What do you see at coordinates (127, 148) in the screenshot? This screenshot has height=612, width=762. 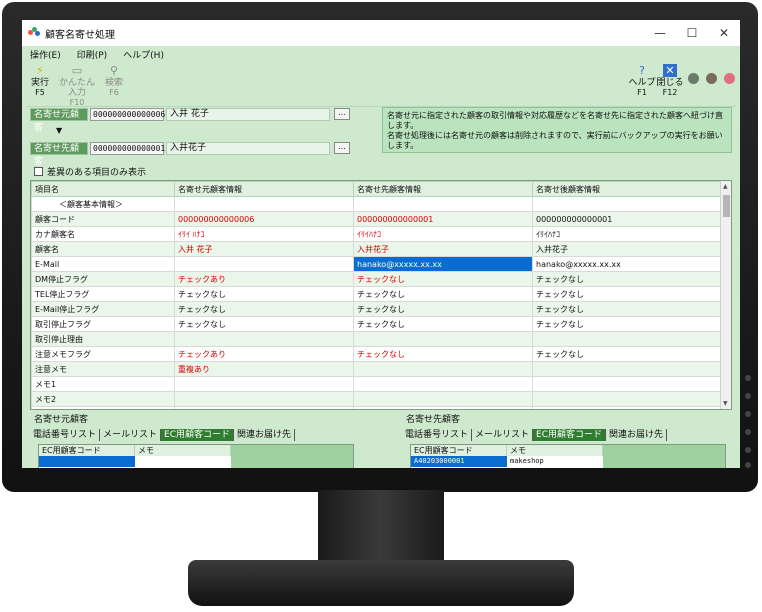 I see `target-customer-code-field: 000000000000001` at bounding box center [127, 148].